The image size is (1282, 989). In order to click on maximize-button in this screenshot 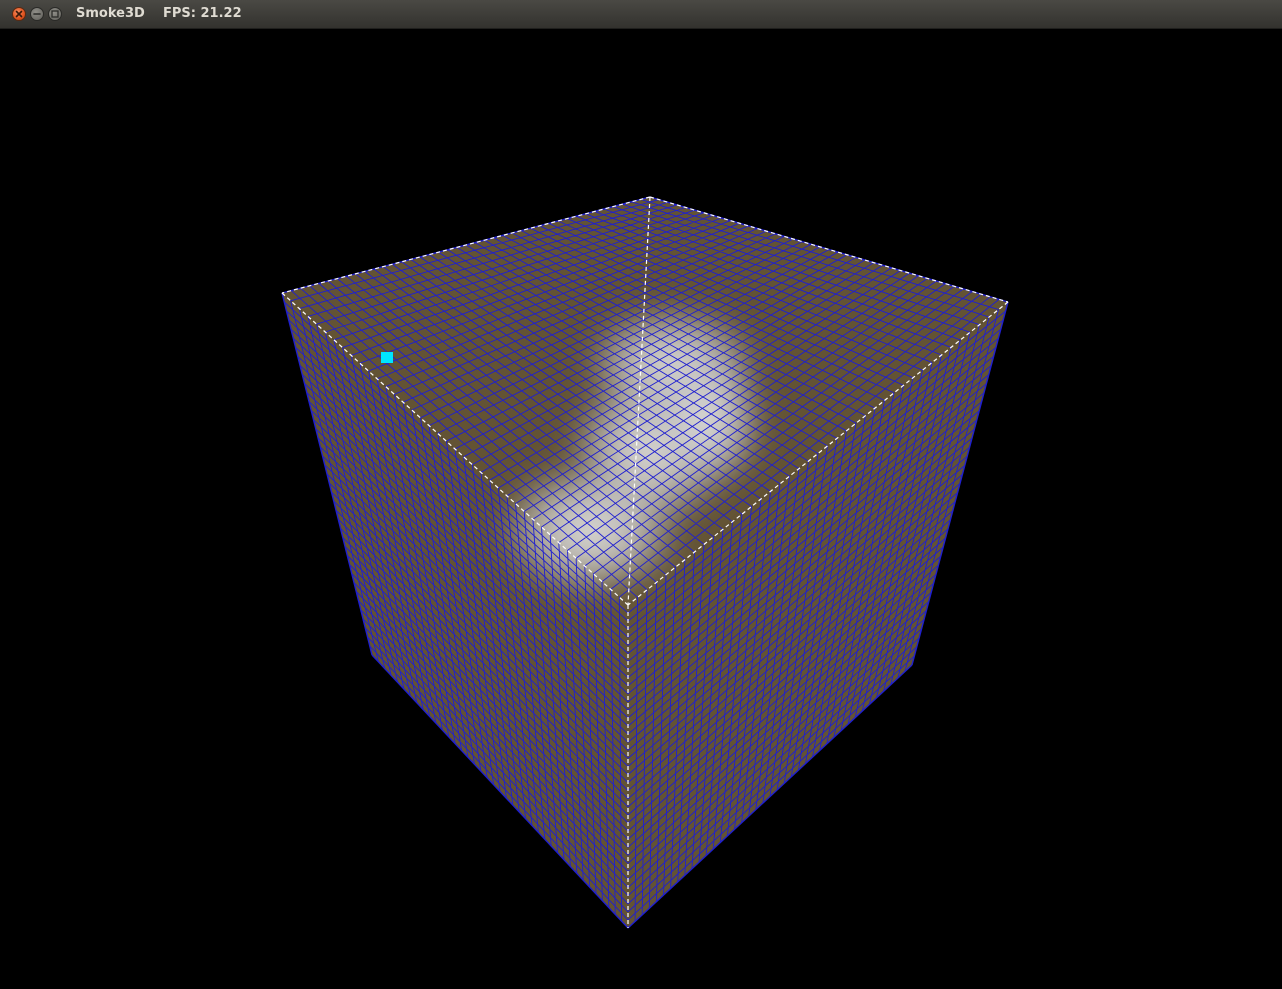, I will do `click(55, 14)`.